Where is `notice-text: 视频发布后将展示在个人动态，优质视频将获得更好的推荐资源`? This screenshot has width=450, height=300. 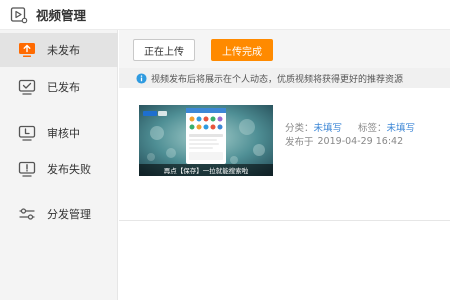 notice-text: 视频发布后将展示在个人动态，优质视频将获得更好的推荐资源 is located at coordinates (277, 79).